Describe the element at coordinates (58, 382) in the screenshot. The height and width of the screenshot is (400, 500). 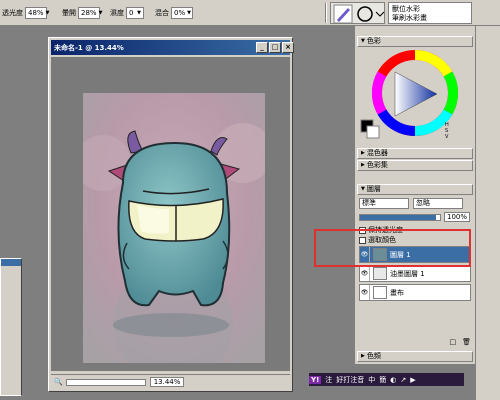
I see `zoom-icon: 🔍` at that location.